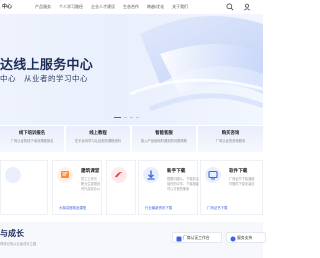 The width and height of the screenshot is (320, 258). I want to click on service-link: 行业最新资讯下载, so click(158, 207).